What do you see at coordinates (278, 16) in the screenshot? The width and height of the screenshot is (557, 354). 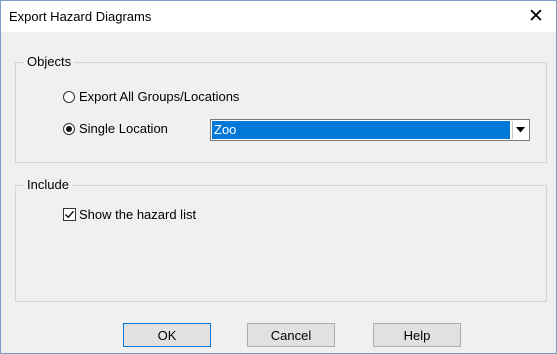 I see `title-bar: Export Hazard Diagrams ✕` at bounding box center [278, 16].